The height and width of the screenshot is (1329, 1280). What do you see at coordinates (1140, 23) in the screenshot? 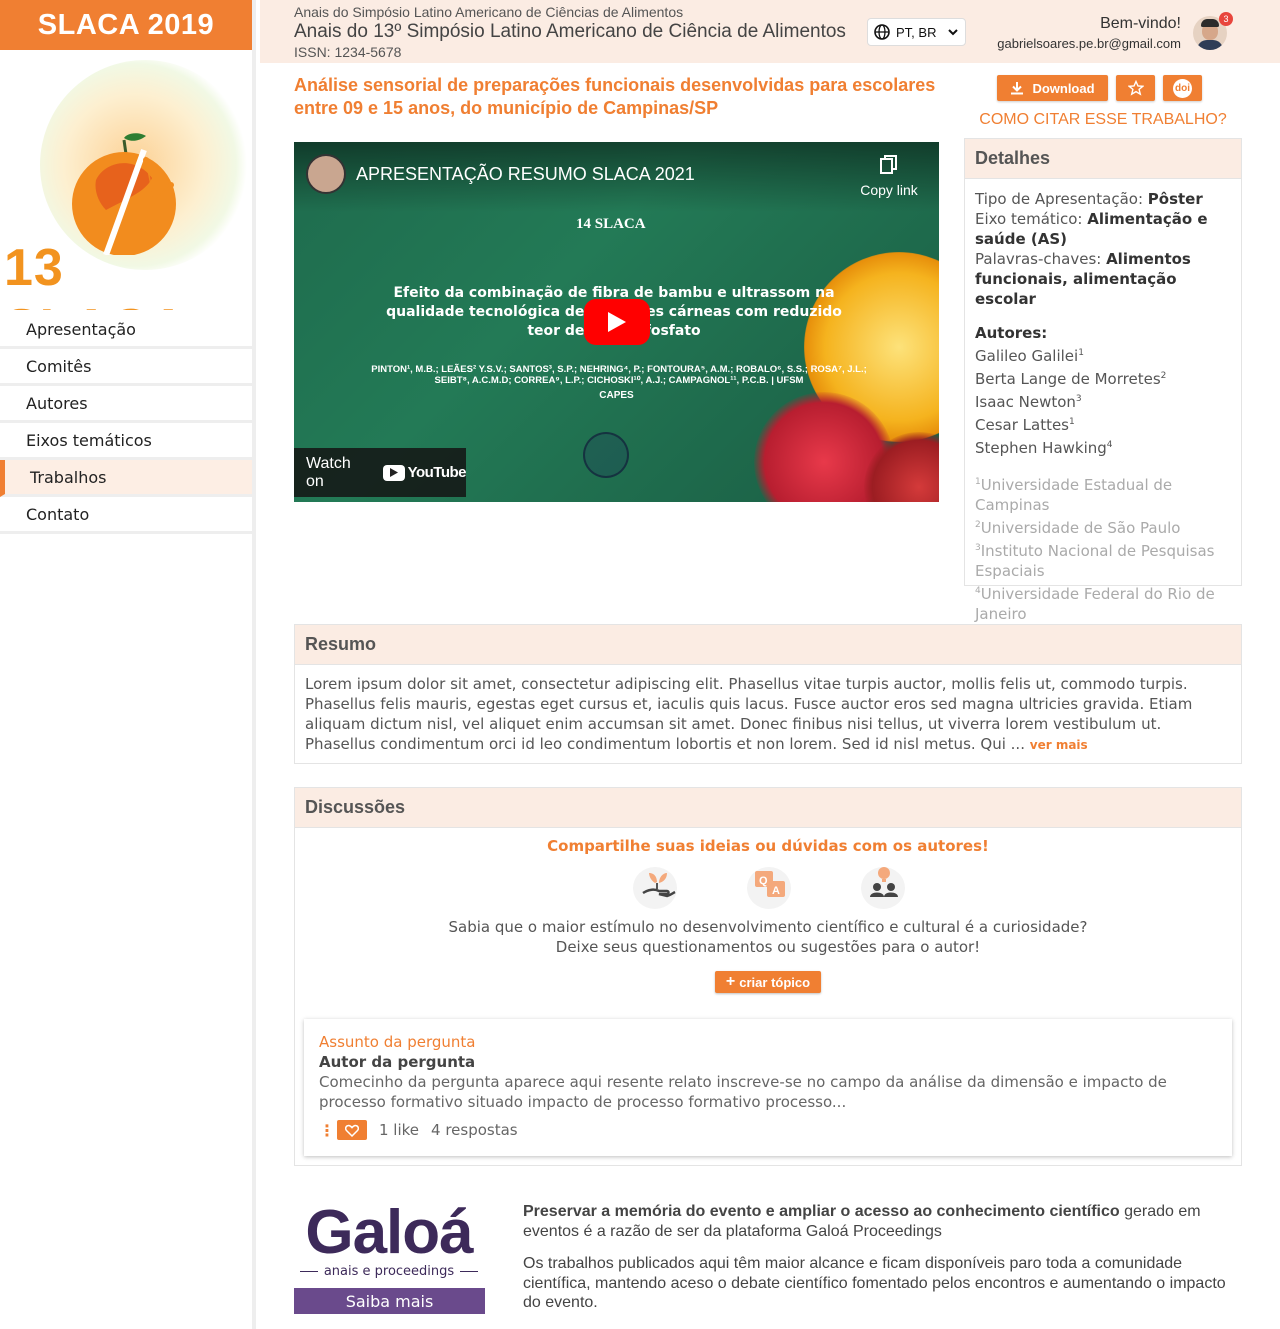
I see `welcome-text: Bem-vindo!` at bounding box center [1140, 23].